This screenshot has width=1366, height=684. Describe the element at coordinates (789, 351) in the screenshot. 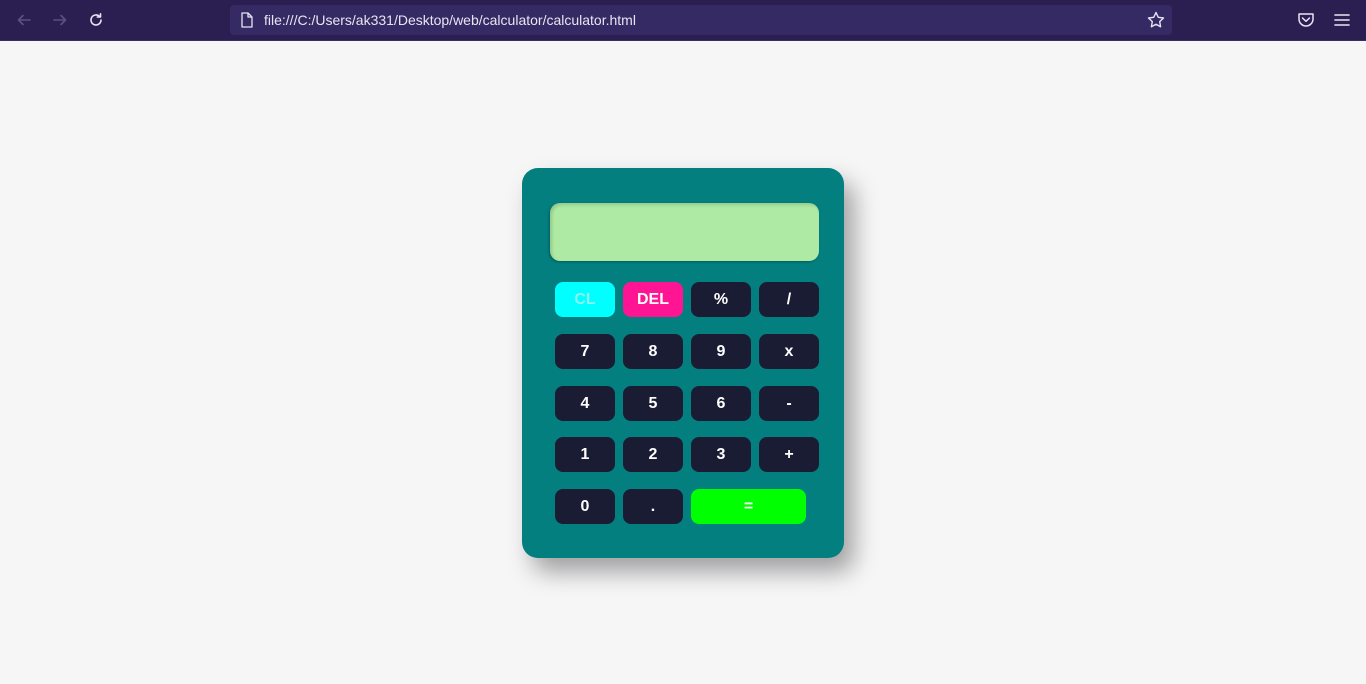

I see `multiply-button: x` at that location.